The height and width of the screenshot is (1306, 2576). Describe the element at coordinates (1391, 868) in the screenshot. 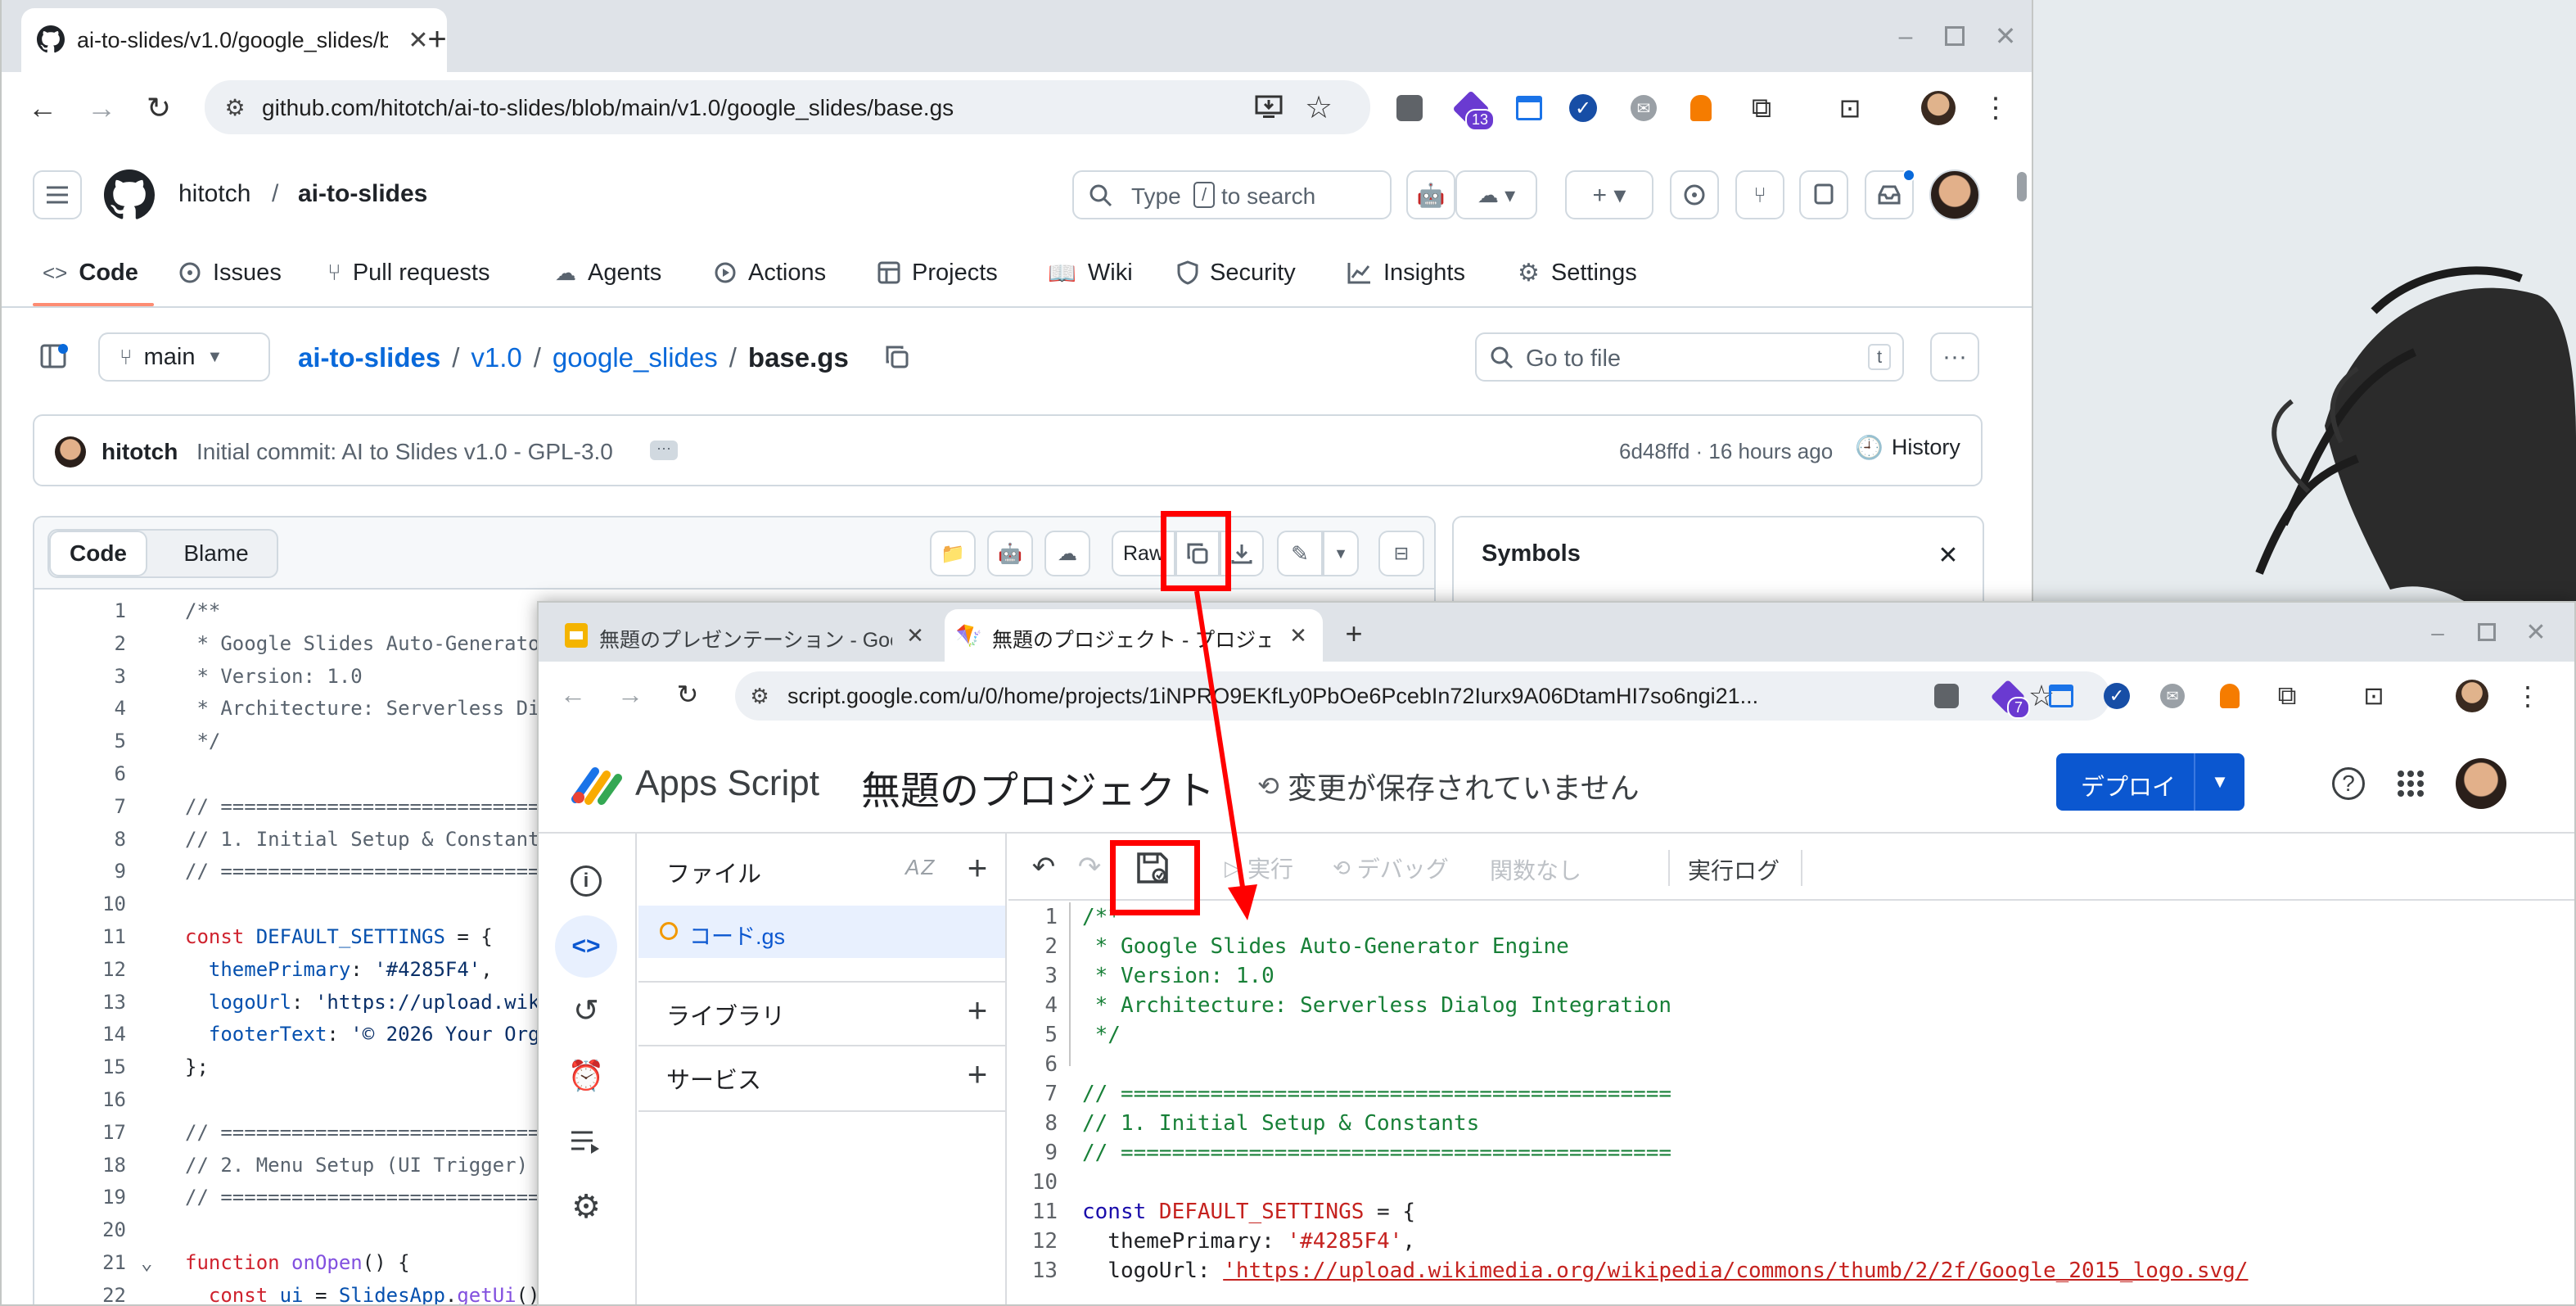

I see `debug-button: ⟲ デバッグ` at that location.